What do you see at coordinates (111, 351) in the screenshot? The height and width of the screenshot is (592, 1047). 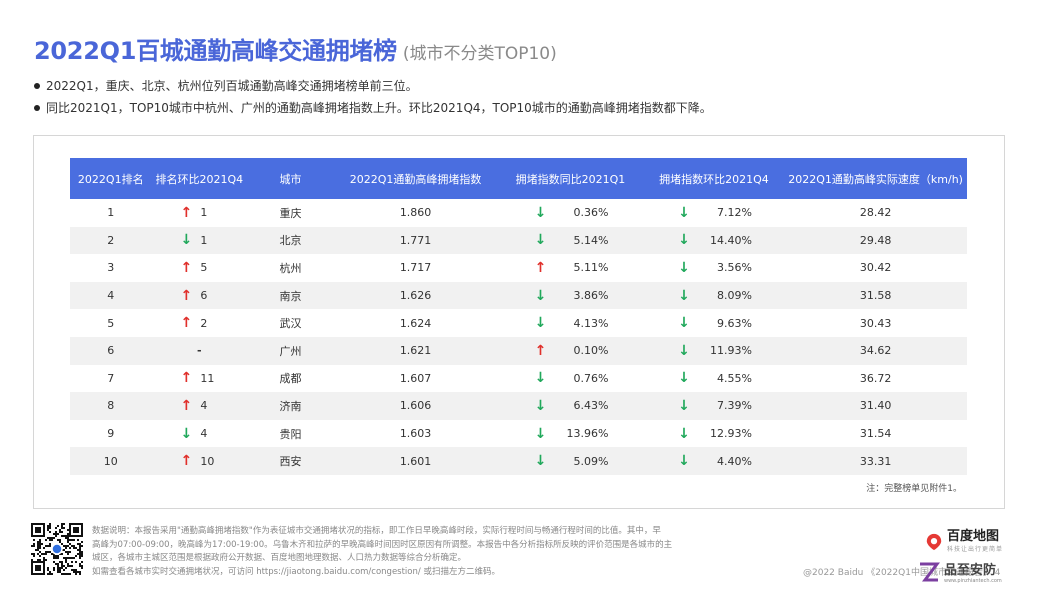 I see `cell-rank: 6` at bounding box center [111, 351].